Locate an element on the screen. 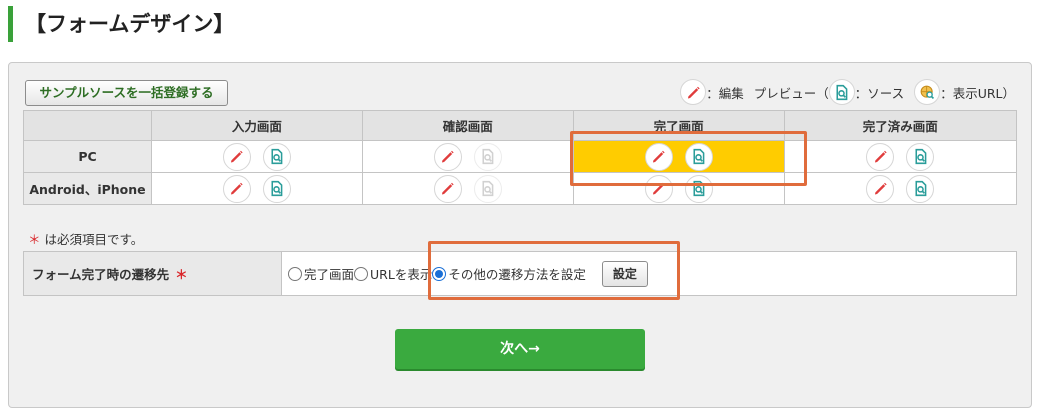  column-header: 入力画面 is located at coordinates (257, 125).